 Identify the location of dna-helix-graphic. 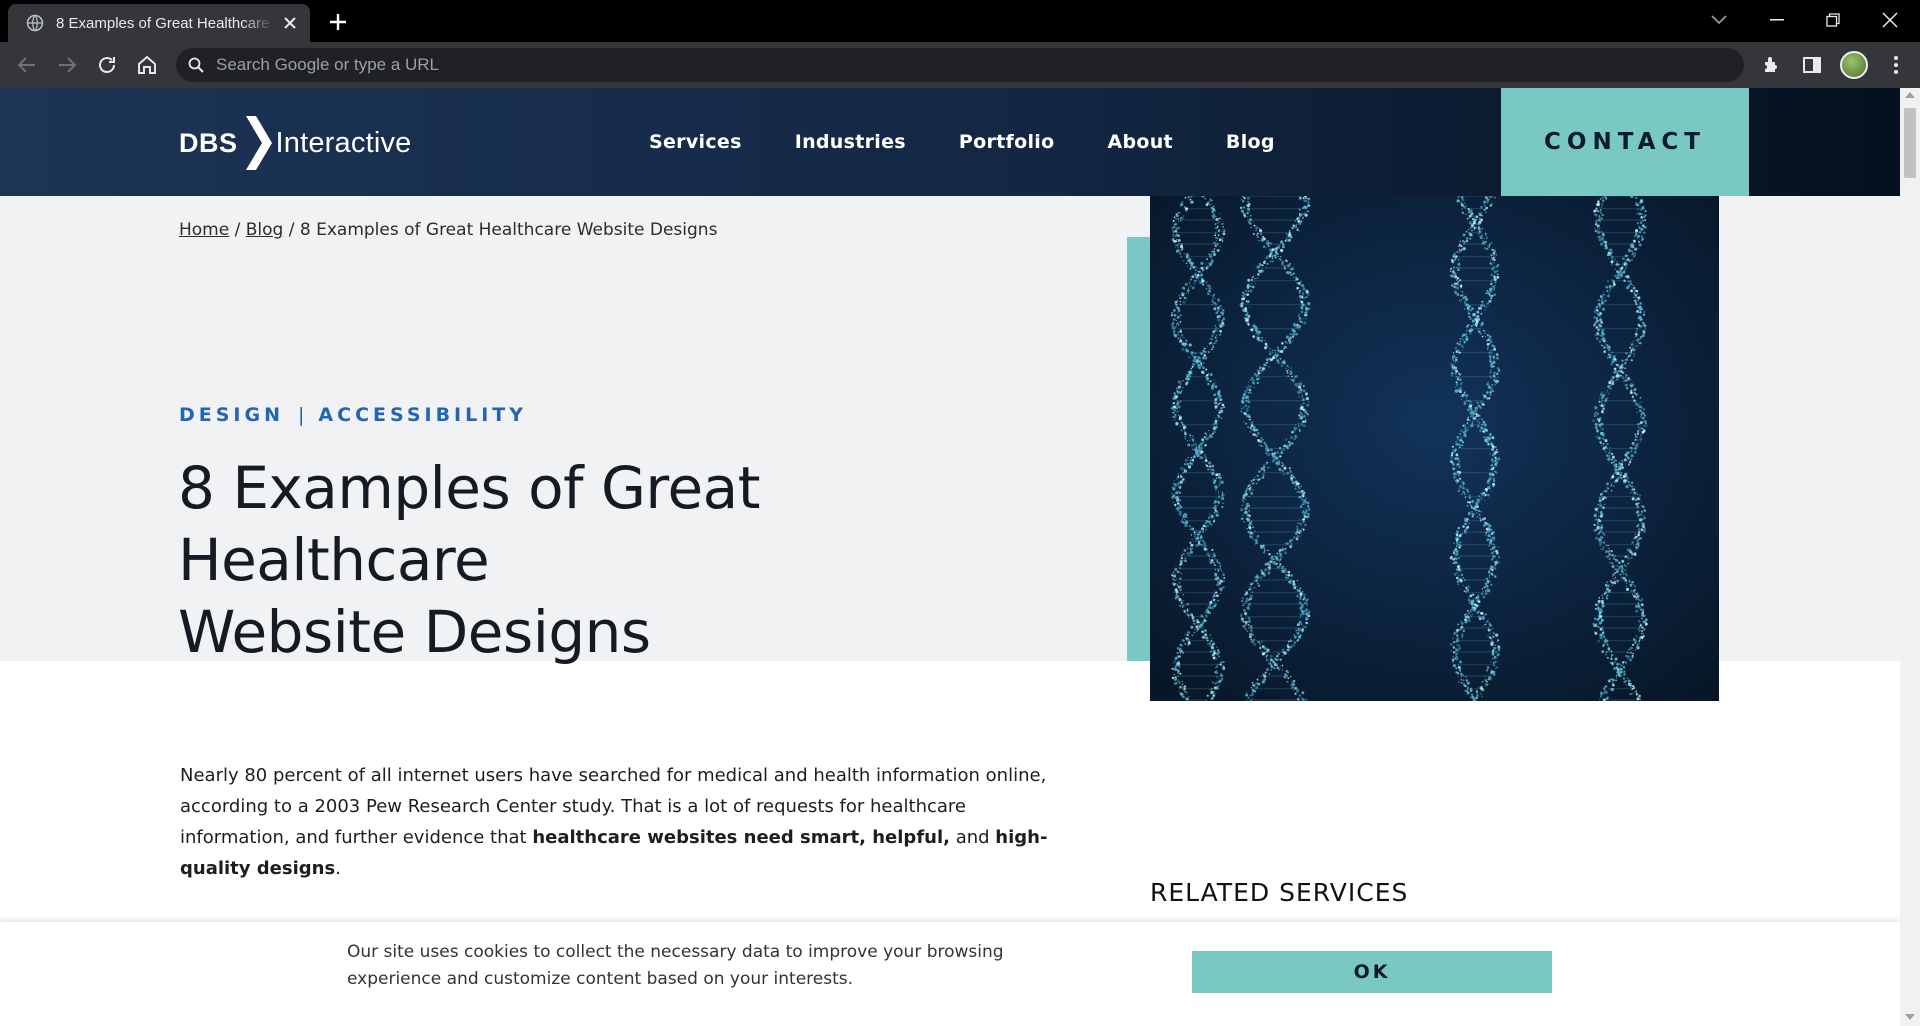
(1434, 448).